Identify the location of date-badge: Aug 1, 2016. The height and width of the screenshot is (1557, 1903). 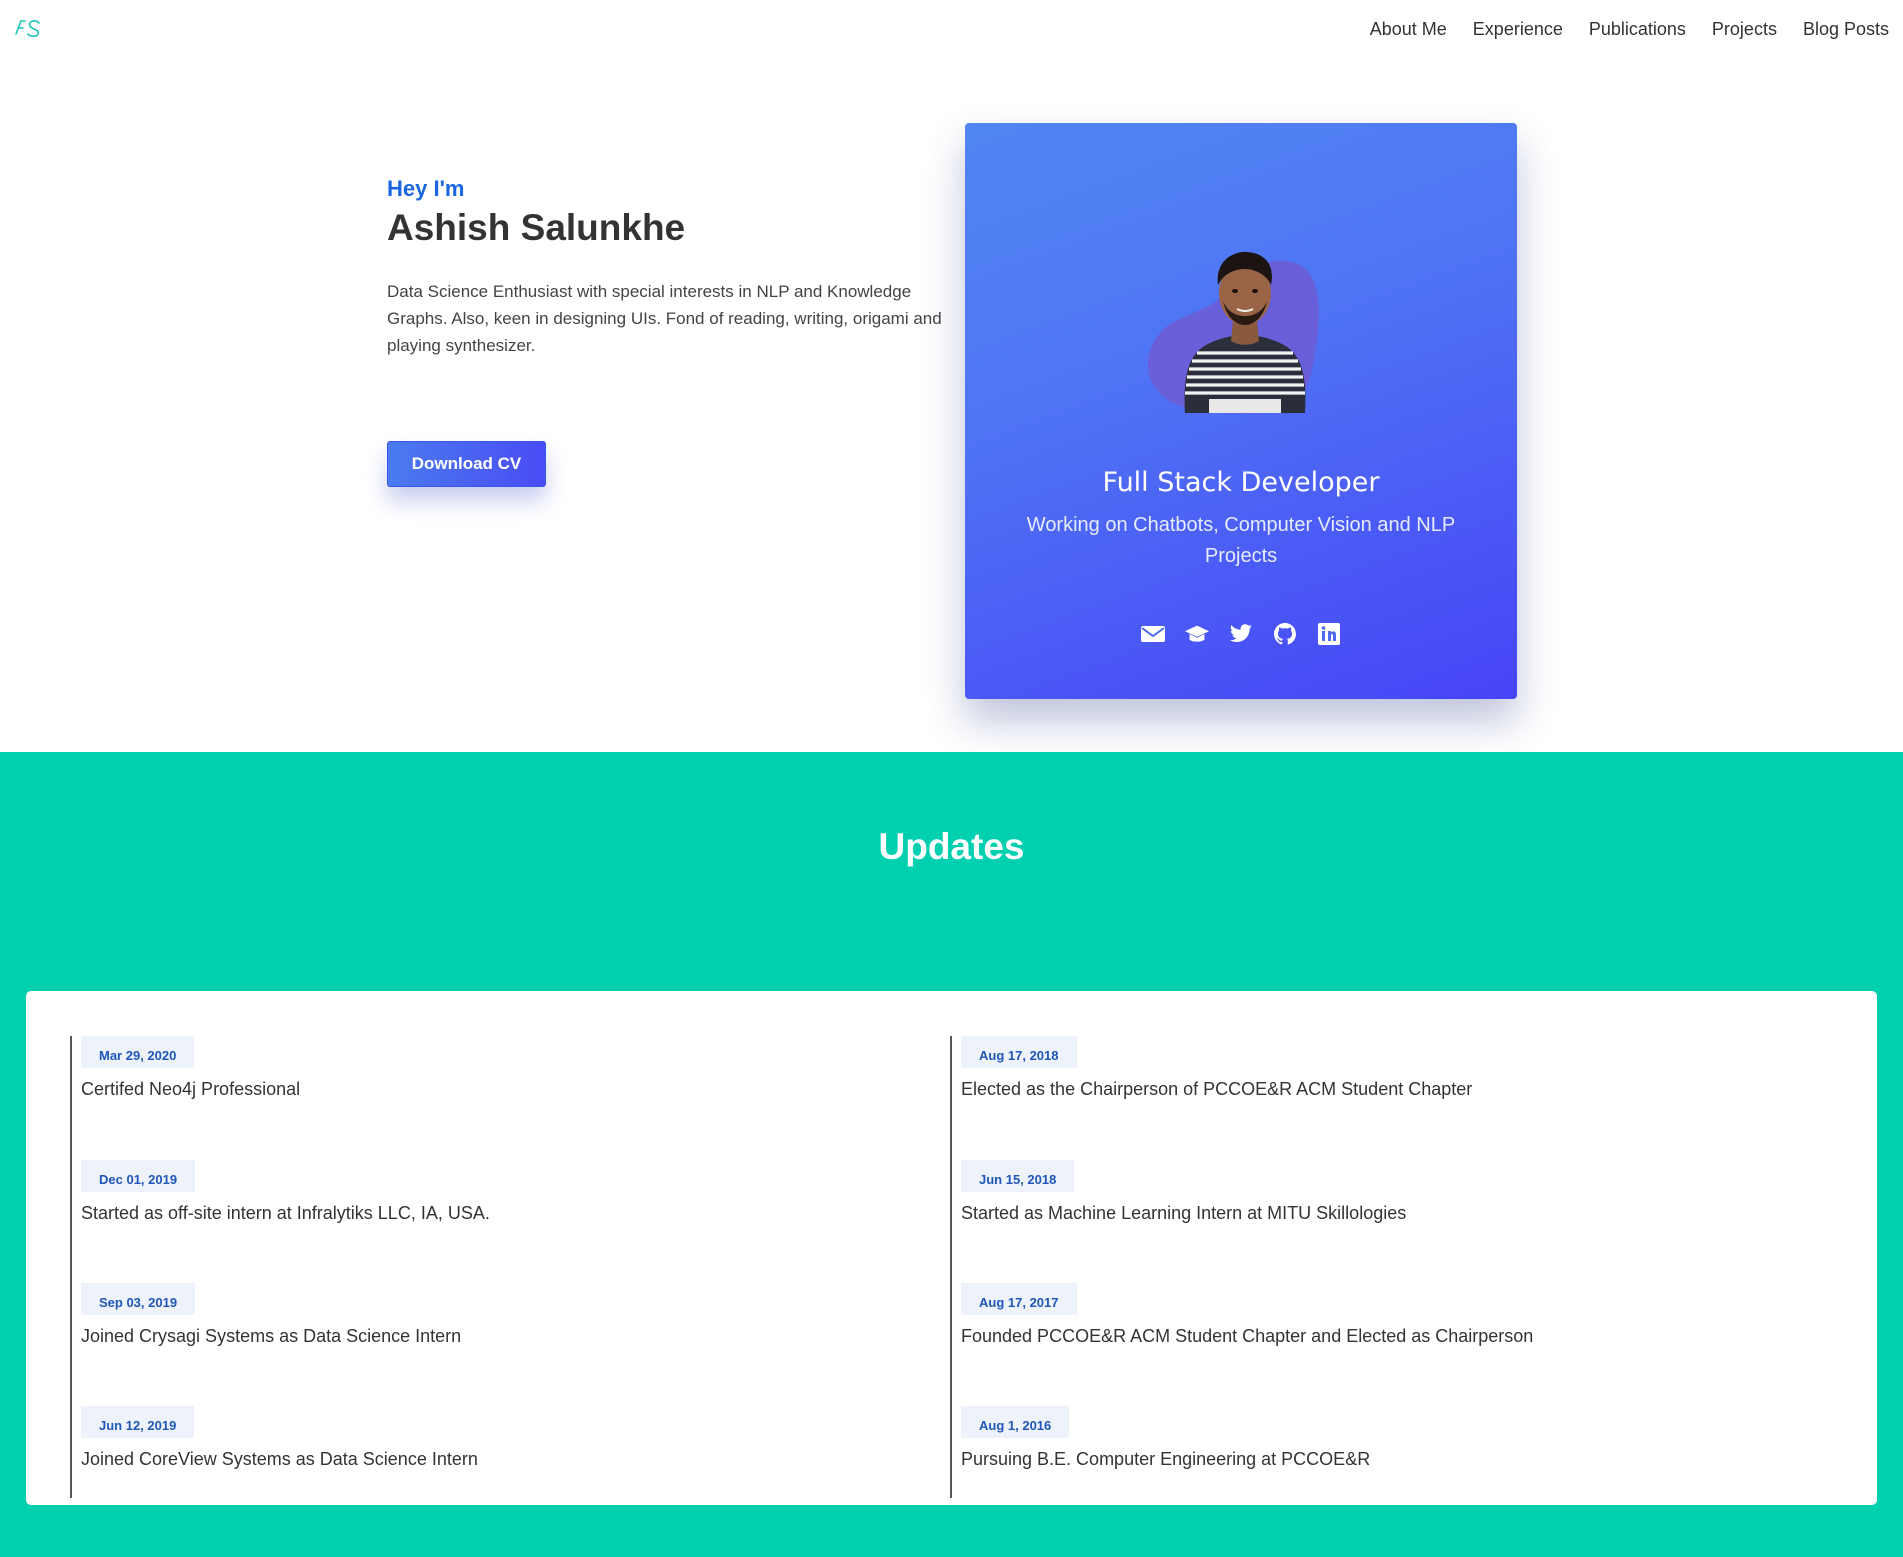
(1015, 1422).